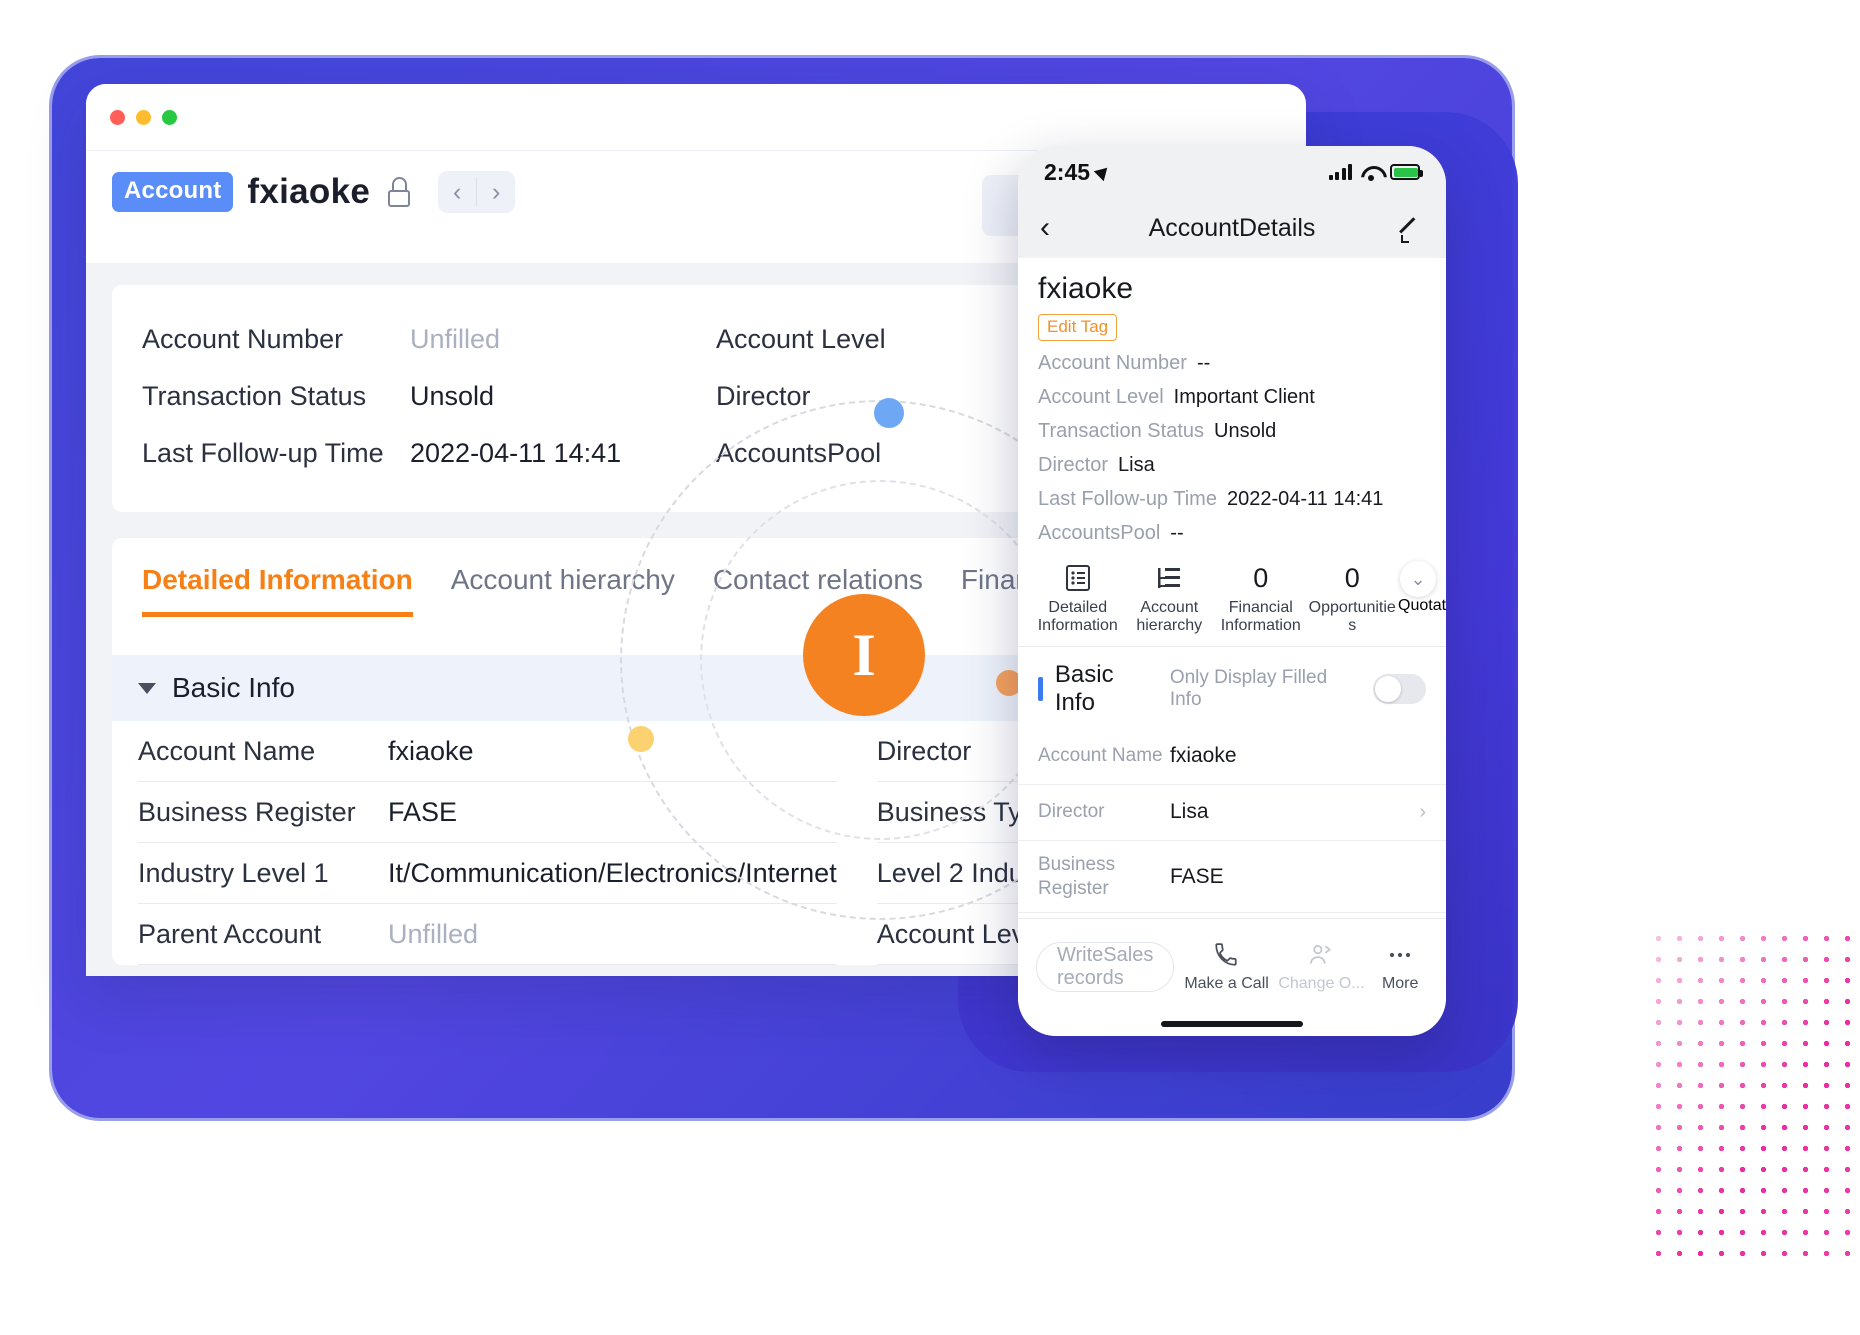  What do you see at coordinates (612, 872) in the screenshot?
I see `detail-value: It/Communication/Electronics/Internet` at bounding box center [612, 872].